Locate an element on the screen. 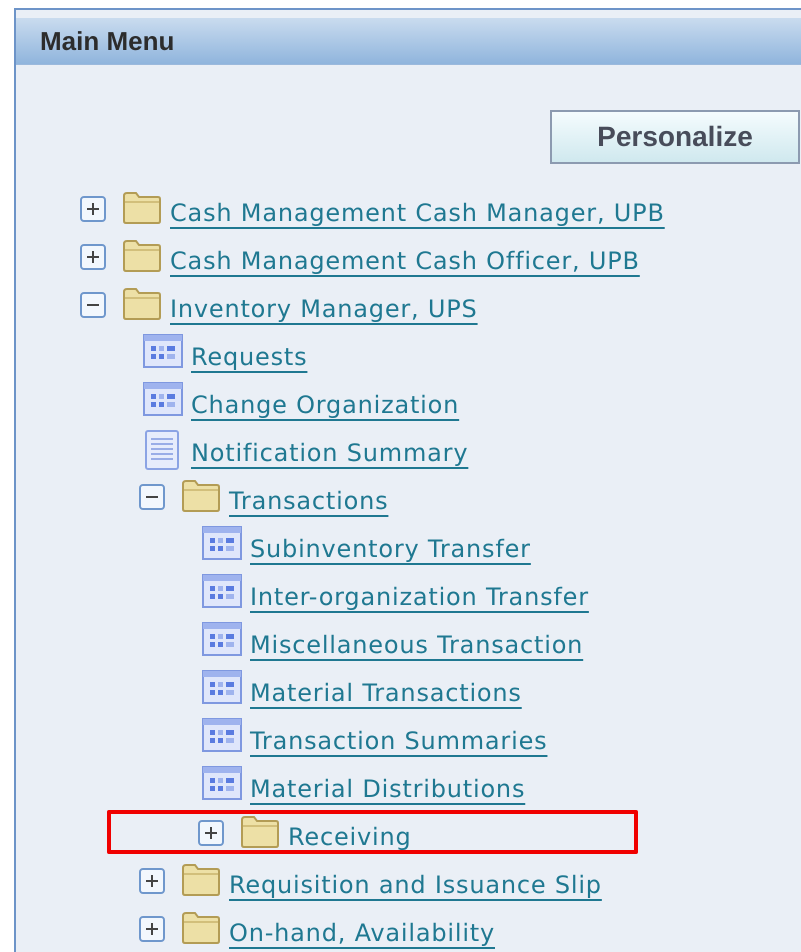 The width and height of the screenshot is (801, 952). menu-link: Requests is located at coordinates (249, 357).